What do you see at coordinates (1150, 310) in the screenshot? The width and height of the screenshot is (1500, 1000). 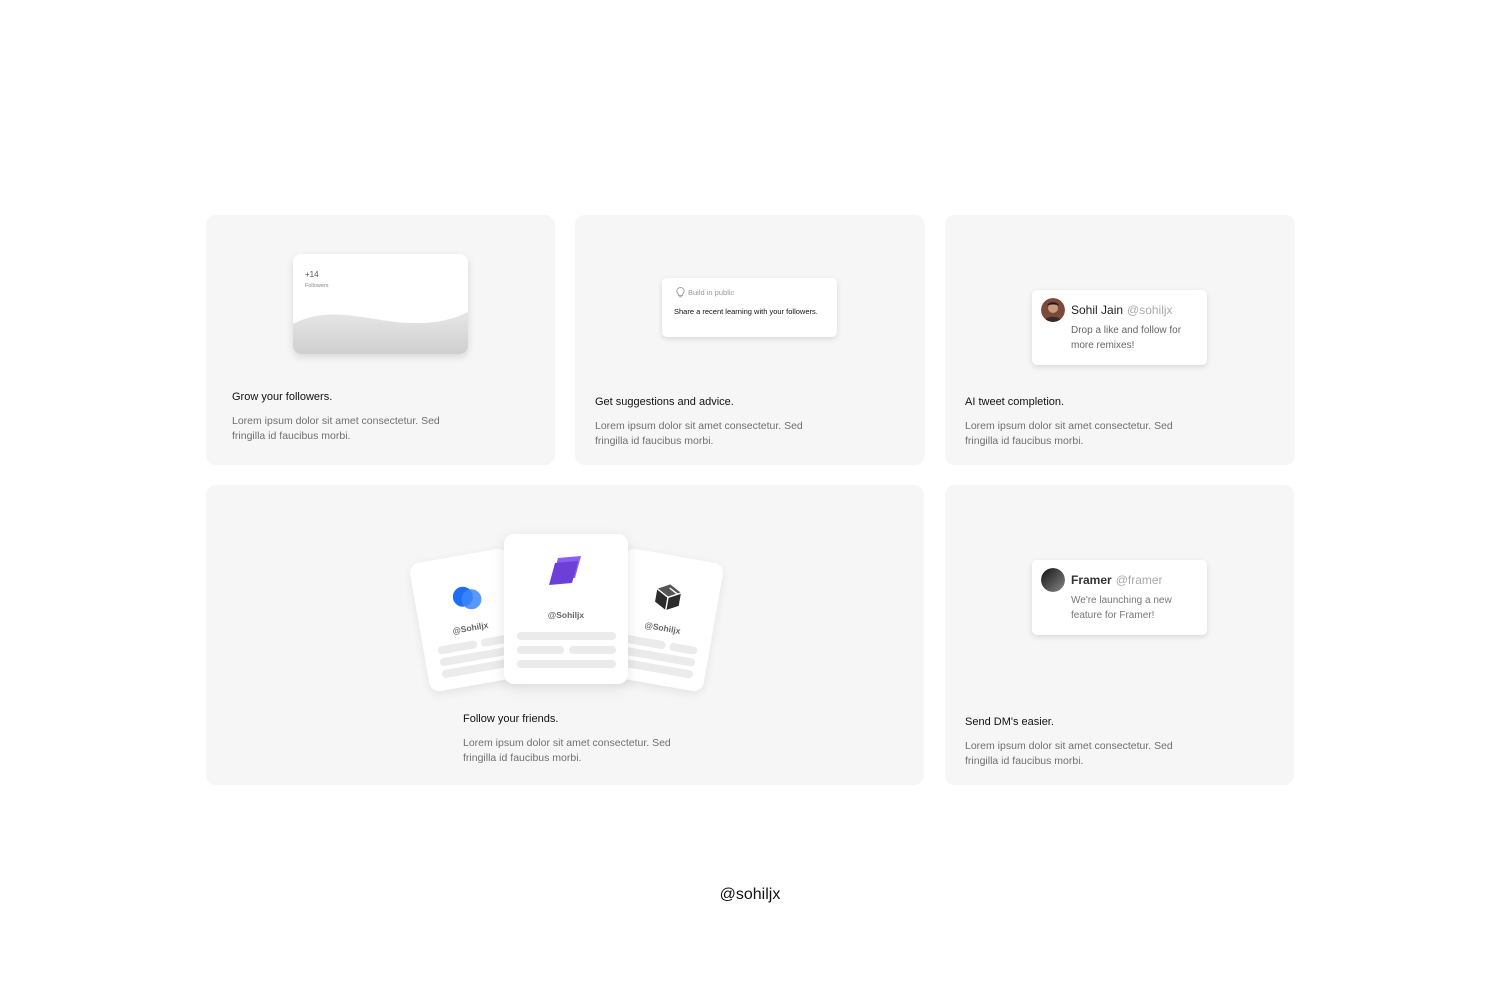 I see `tweet-author-handle: @sohiljx` at bounding box center [1150, 310].